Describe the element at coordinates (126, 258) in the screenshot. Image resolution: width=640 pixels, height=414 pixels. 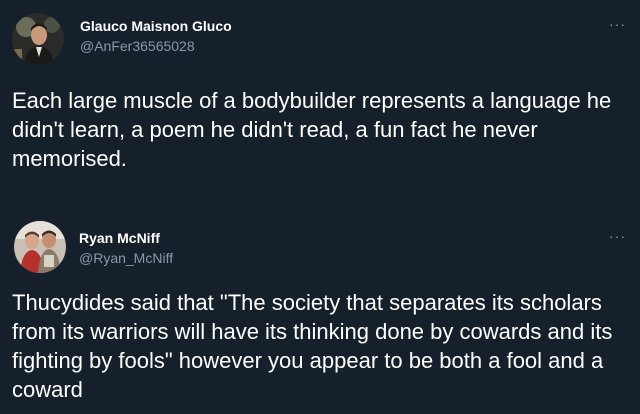
I see `user-handle: @Ryan_McNiff` at that location.